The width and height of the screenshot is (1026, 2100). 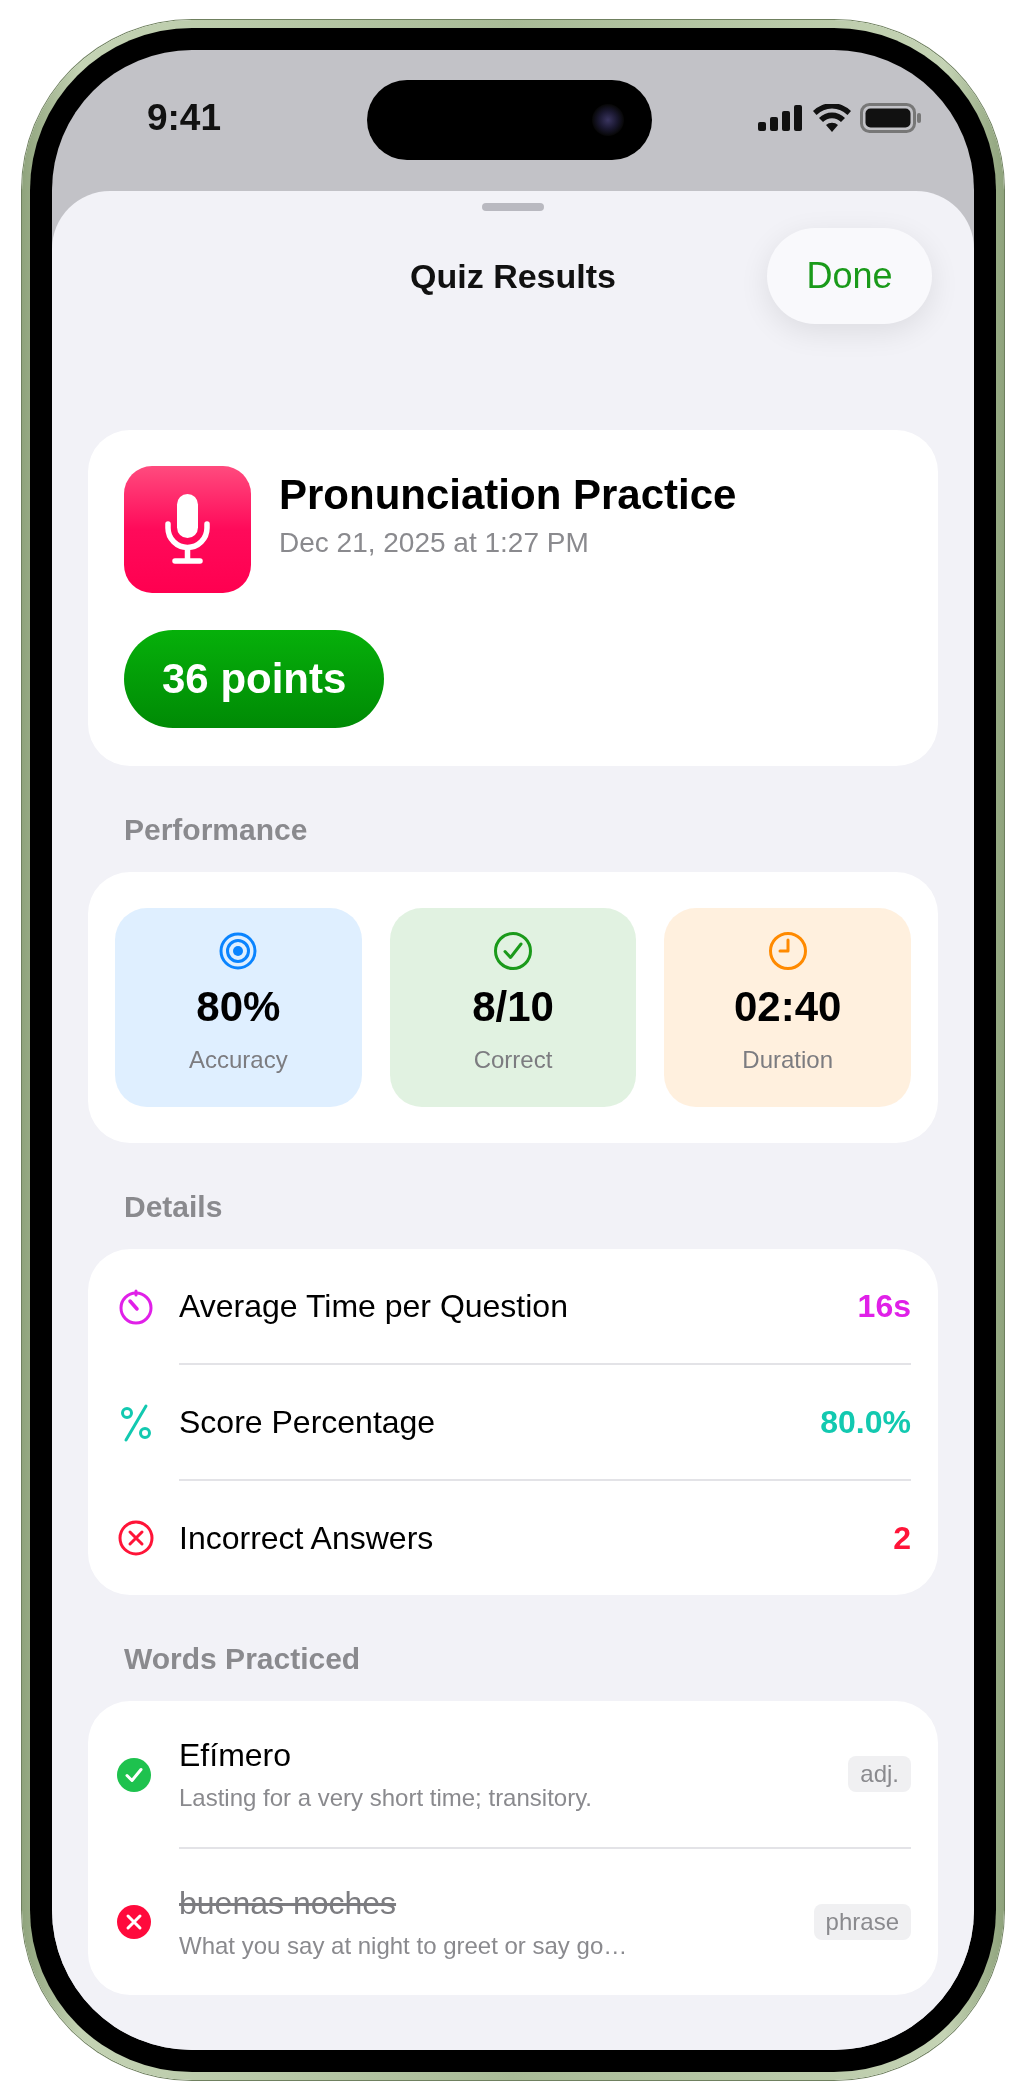 What do you see at coordinates (902, 1538) in the screenshot?
I see `detail-value: 2` at bounding box center [902, 1538].